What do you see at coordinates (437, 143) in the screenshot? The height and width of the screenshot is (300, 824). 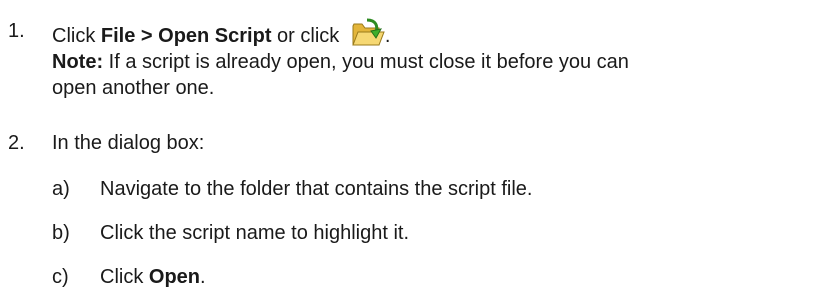 I see `step-2-body: In the dialog box:` at bounding box center [437, 143].